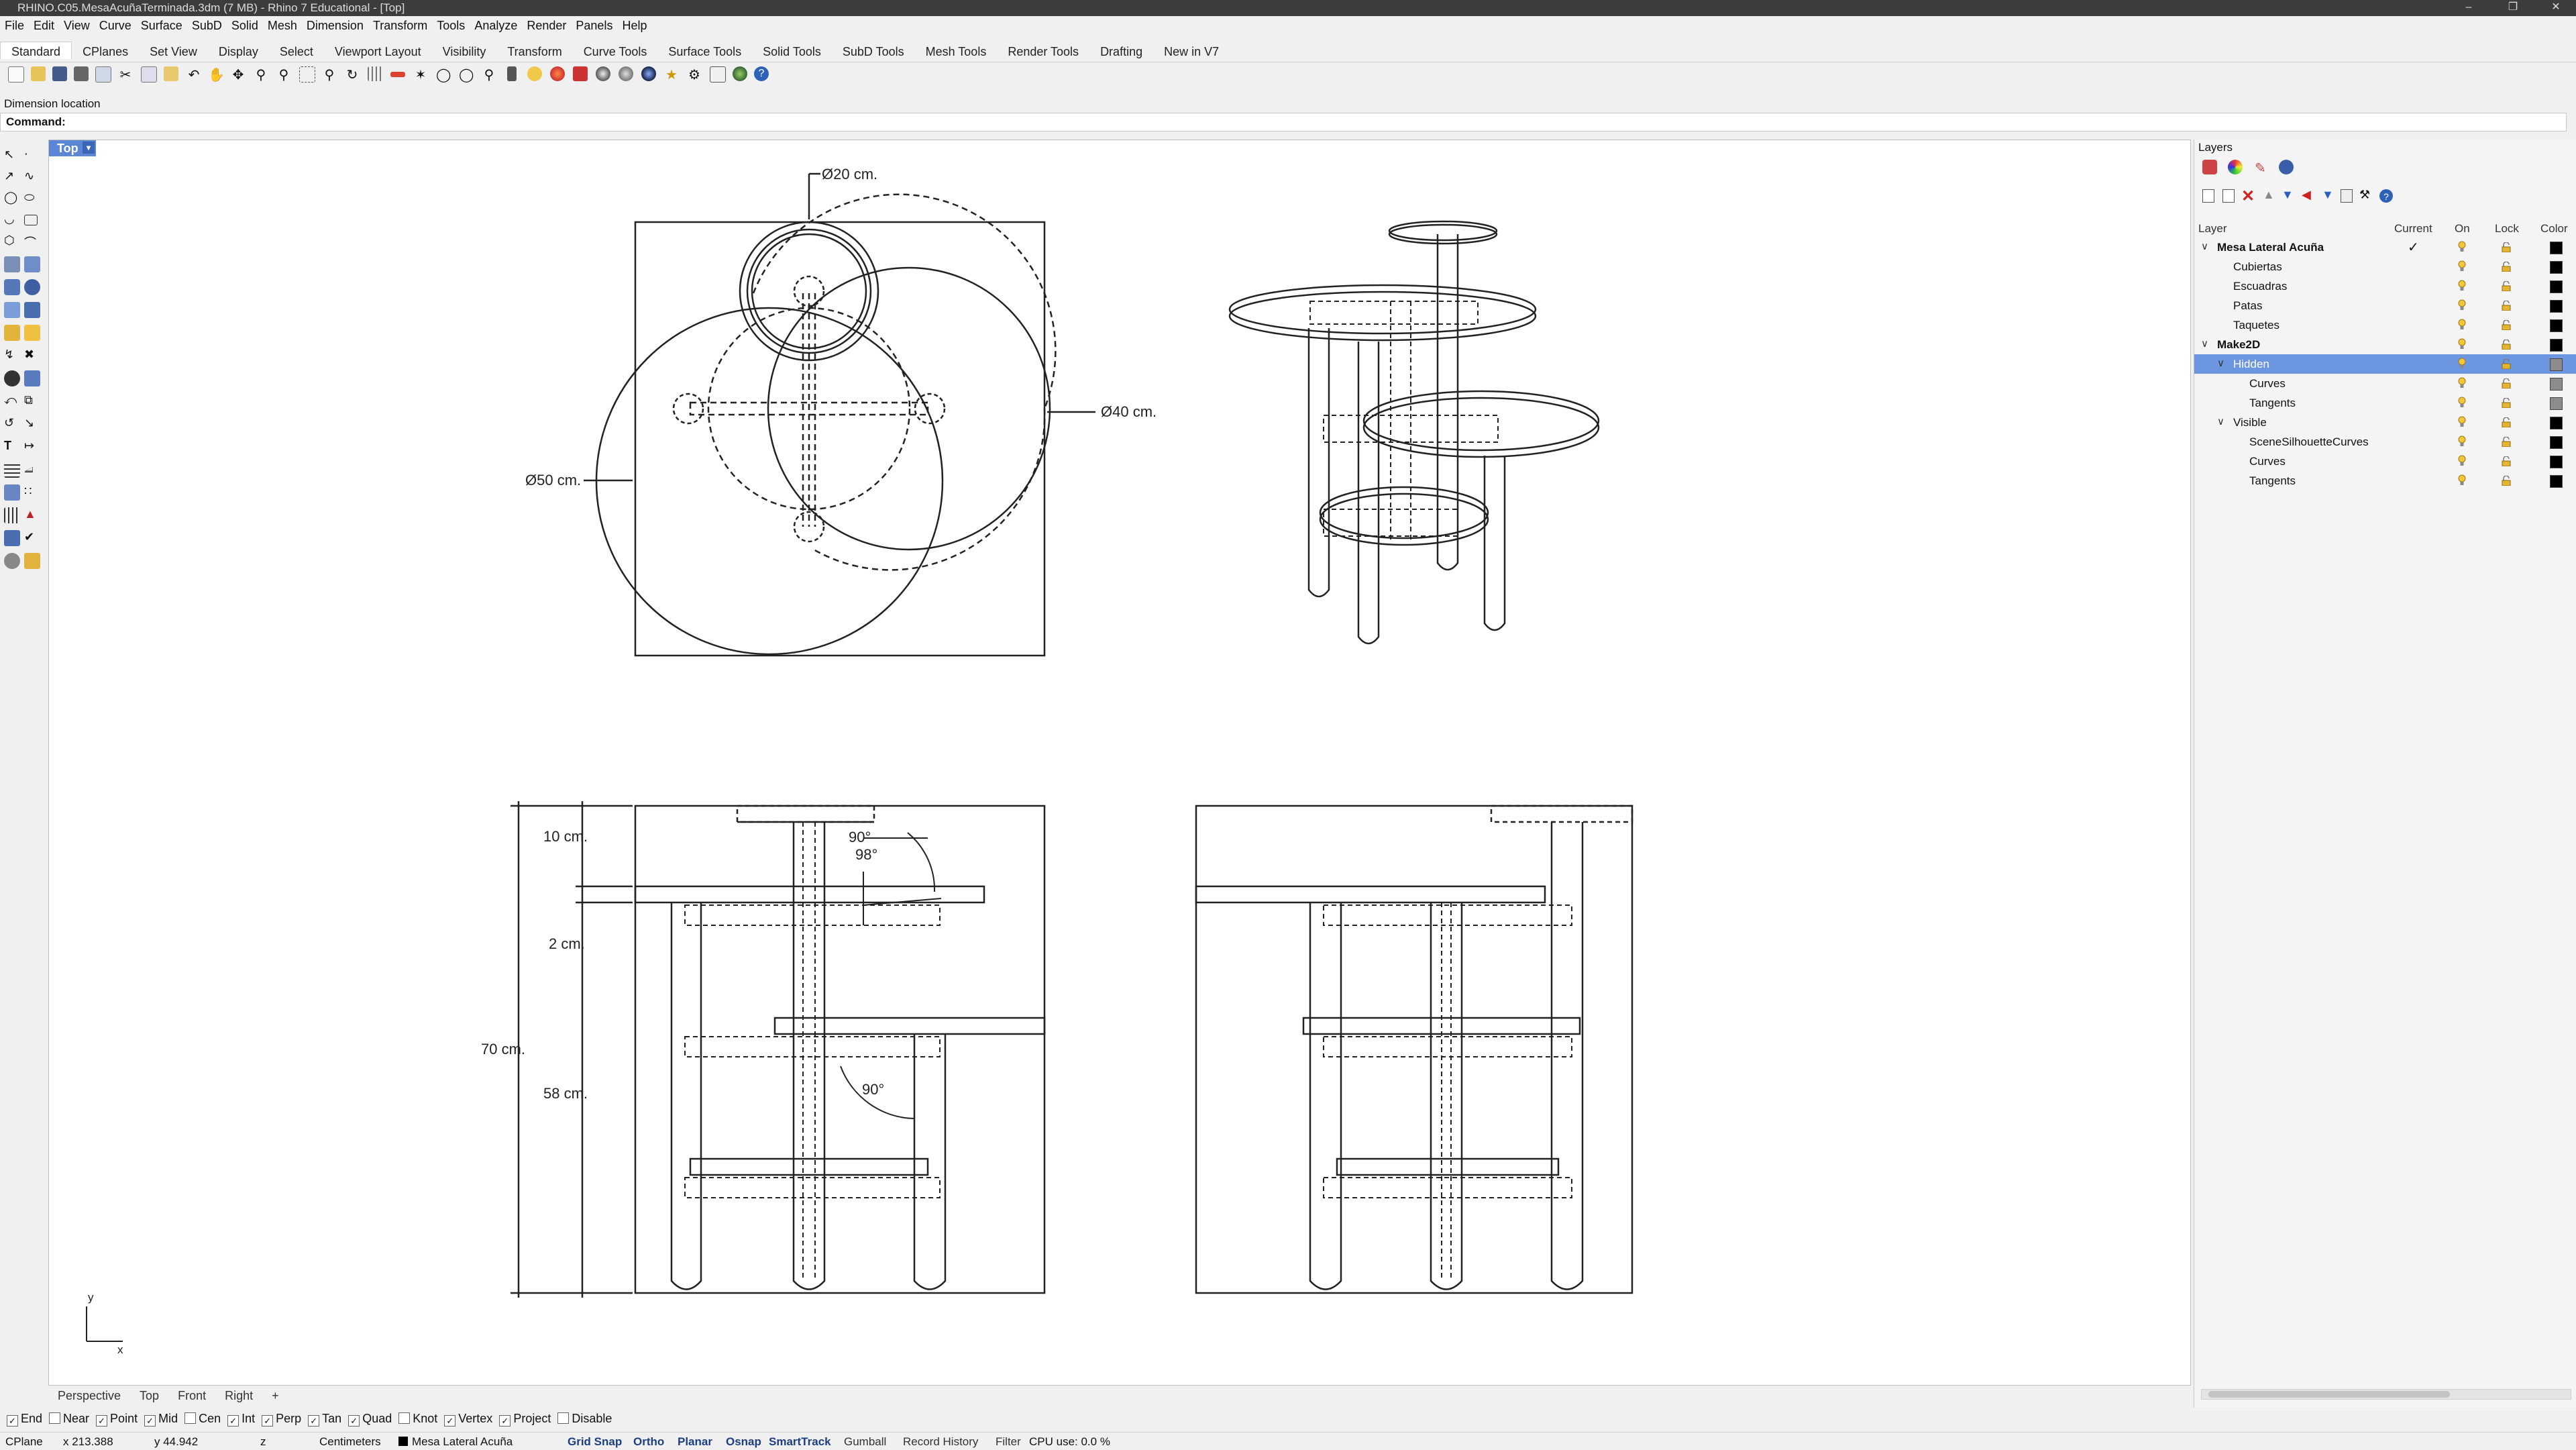 The width and height of the screenshot is (2576, 1450). What do you see at coordinates (125, 74) in the screenshot?
I see `cut-icon: ✂` at bounding box center [125, 74].